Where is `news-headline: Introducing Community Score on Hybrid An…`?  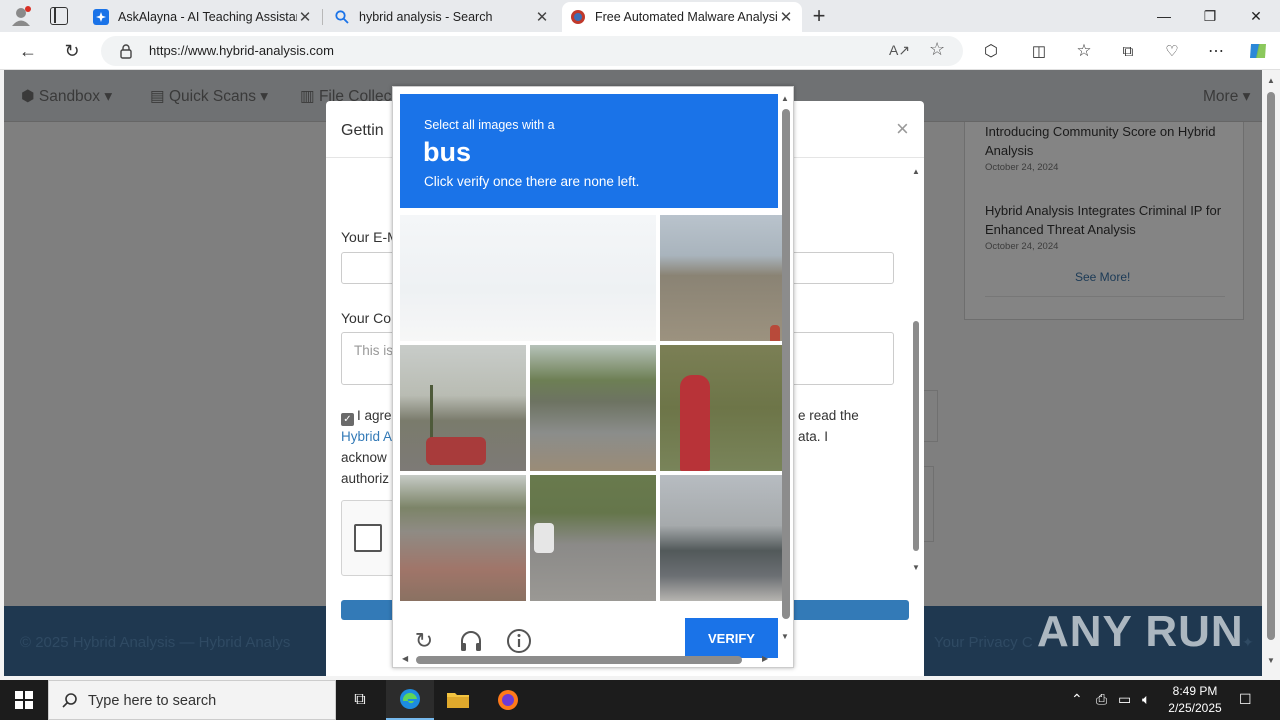
news-headline: Introducing Community Score on Hybrid An… is located at coordinates (1105, 141).